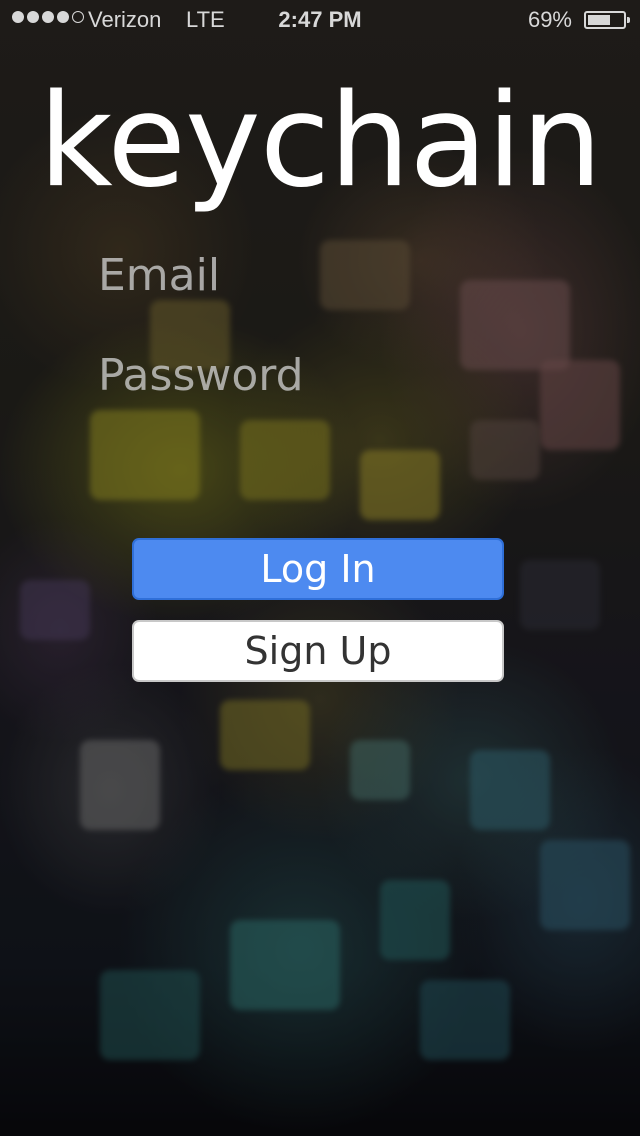  What do you see at coordinates (320, 141) in the screenshot?
I see `app-title: keychain` at bounding box center [320, 141].